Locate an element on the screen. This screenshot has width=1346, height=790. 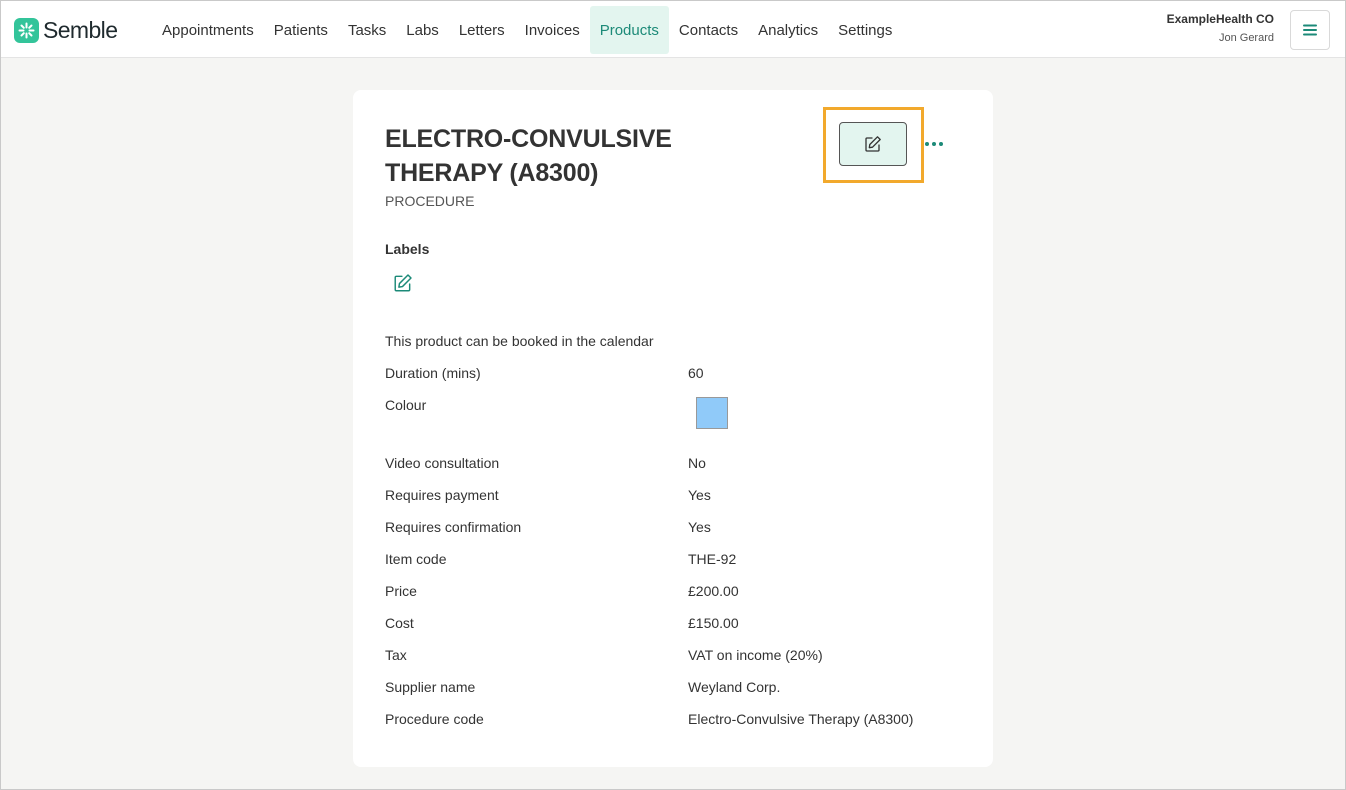
user-name: Jon Gerard is located at coordinates (1246, 38).